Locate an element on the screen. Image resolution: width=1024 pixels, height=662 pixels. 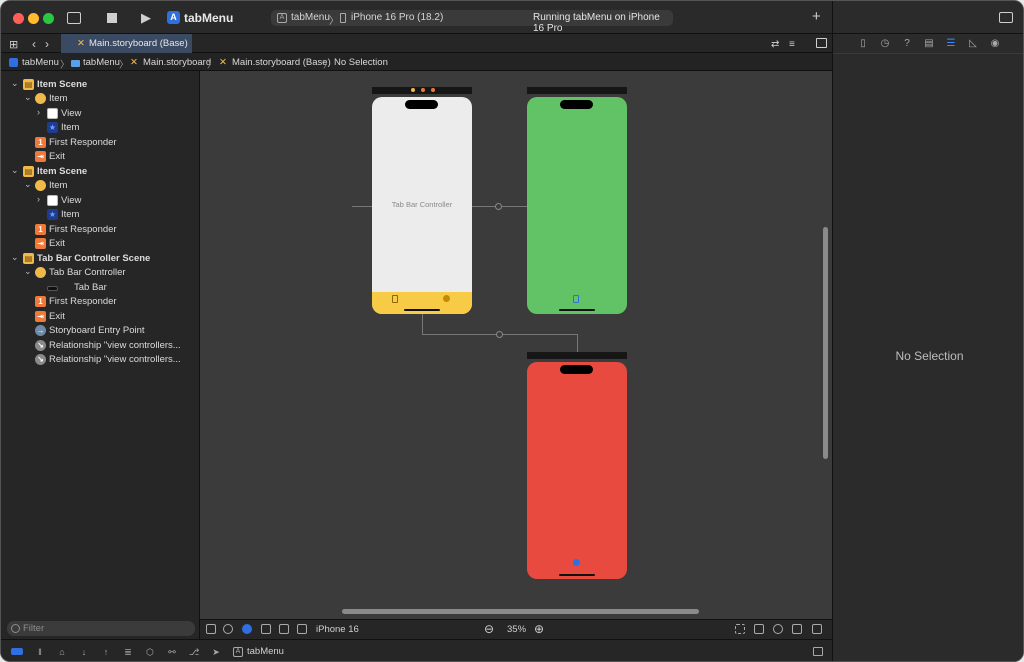
appearance-icon is located at coordinates (228, 629).